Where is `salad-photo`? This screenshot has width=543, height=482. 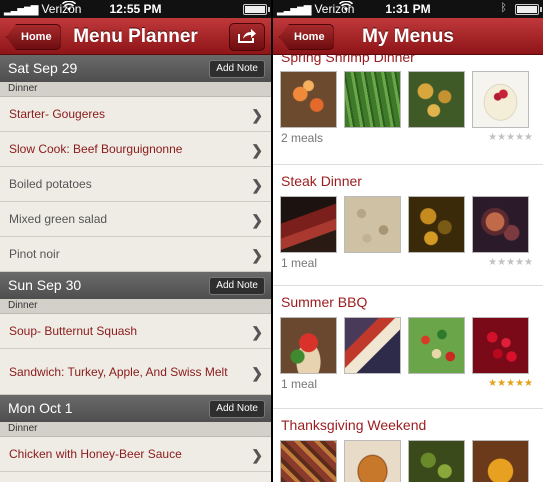
salad-photo is located at coordinates (436, 345).